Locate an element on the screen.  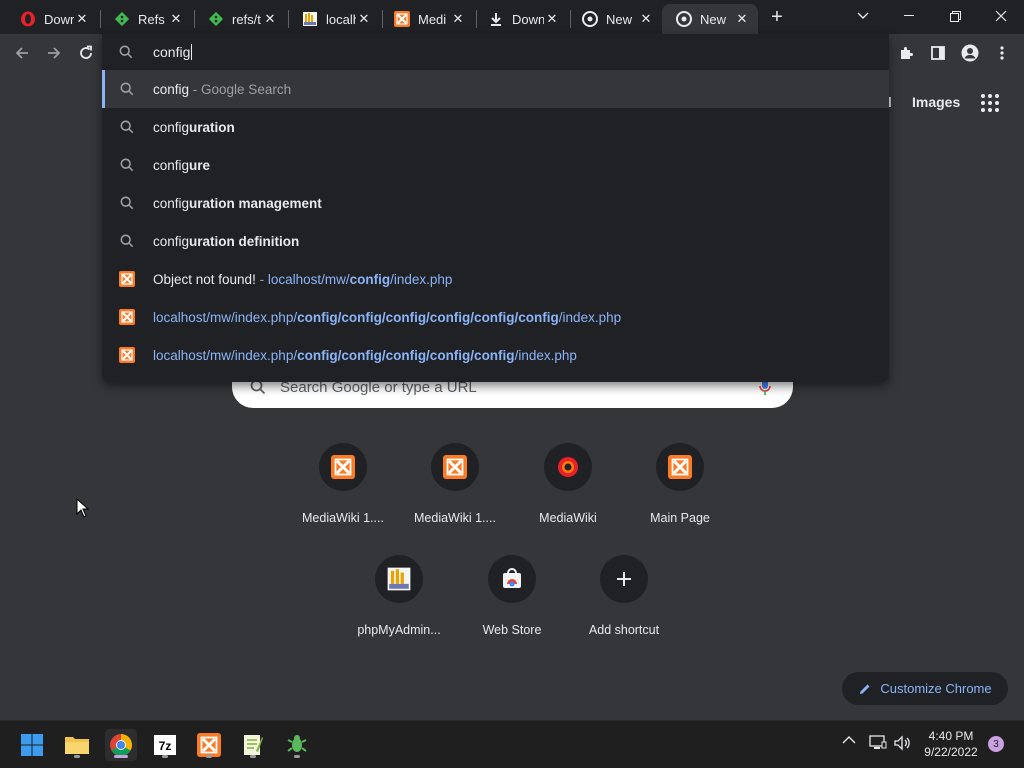
tab-3: refs/t ✕ is located at coordinates (240, 19).